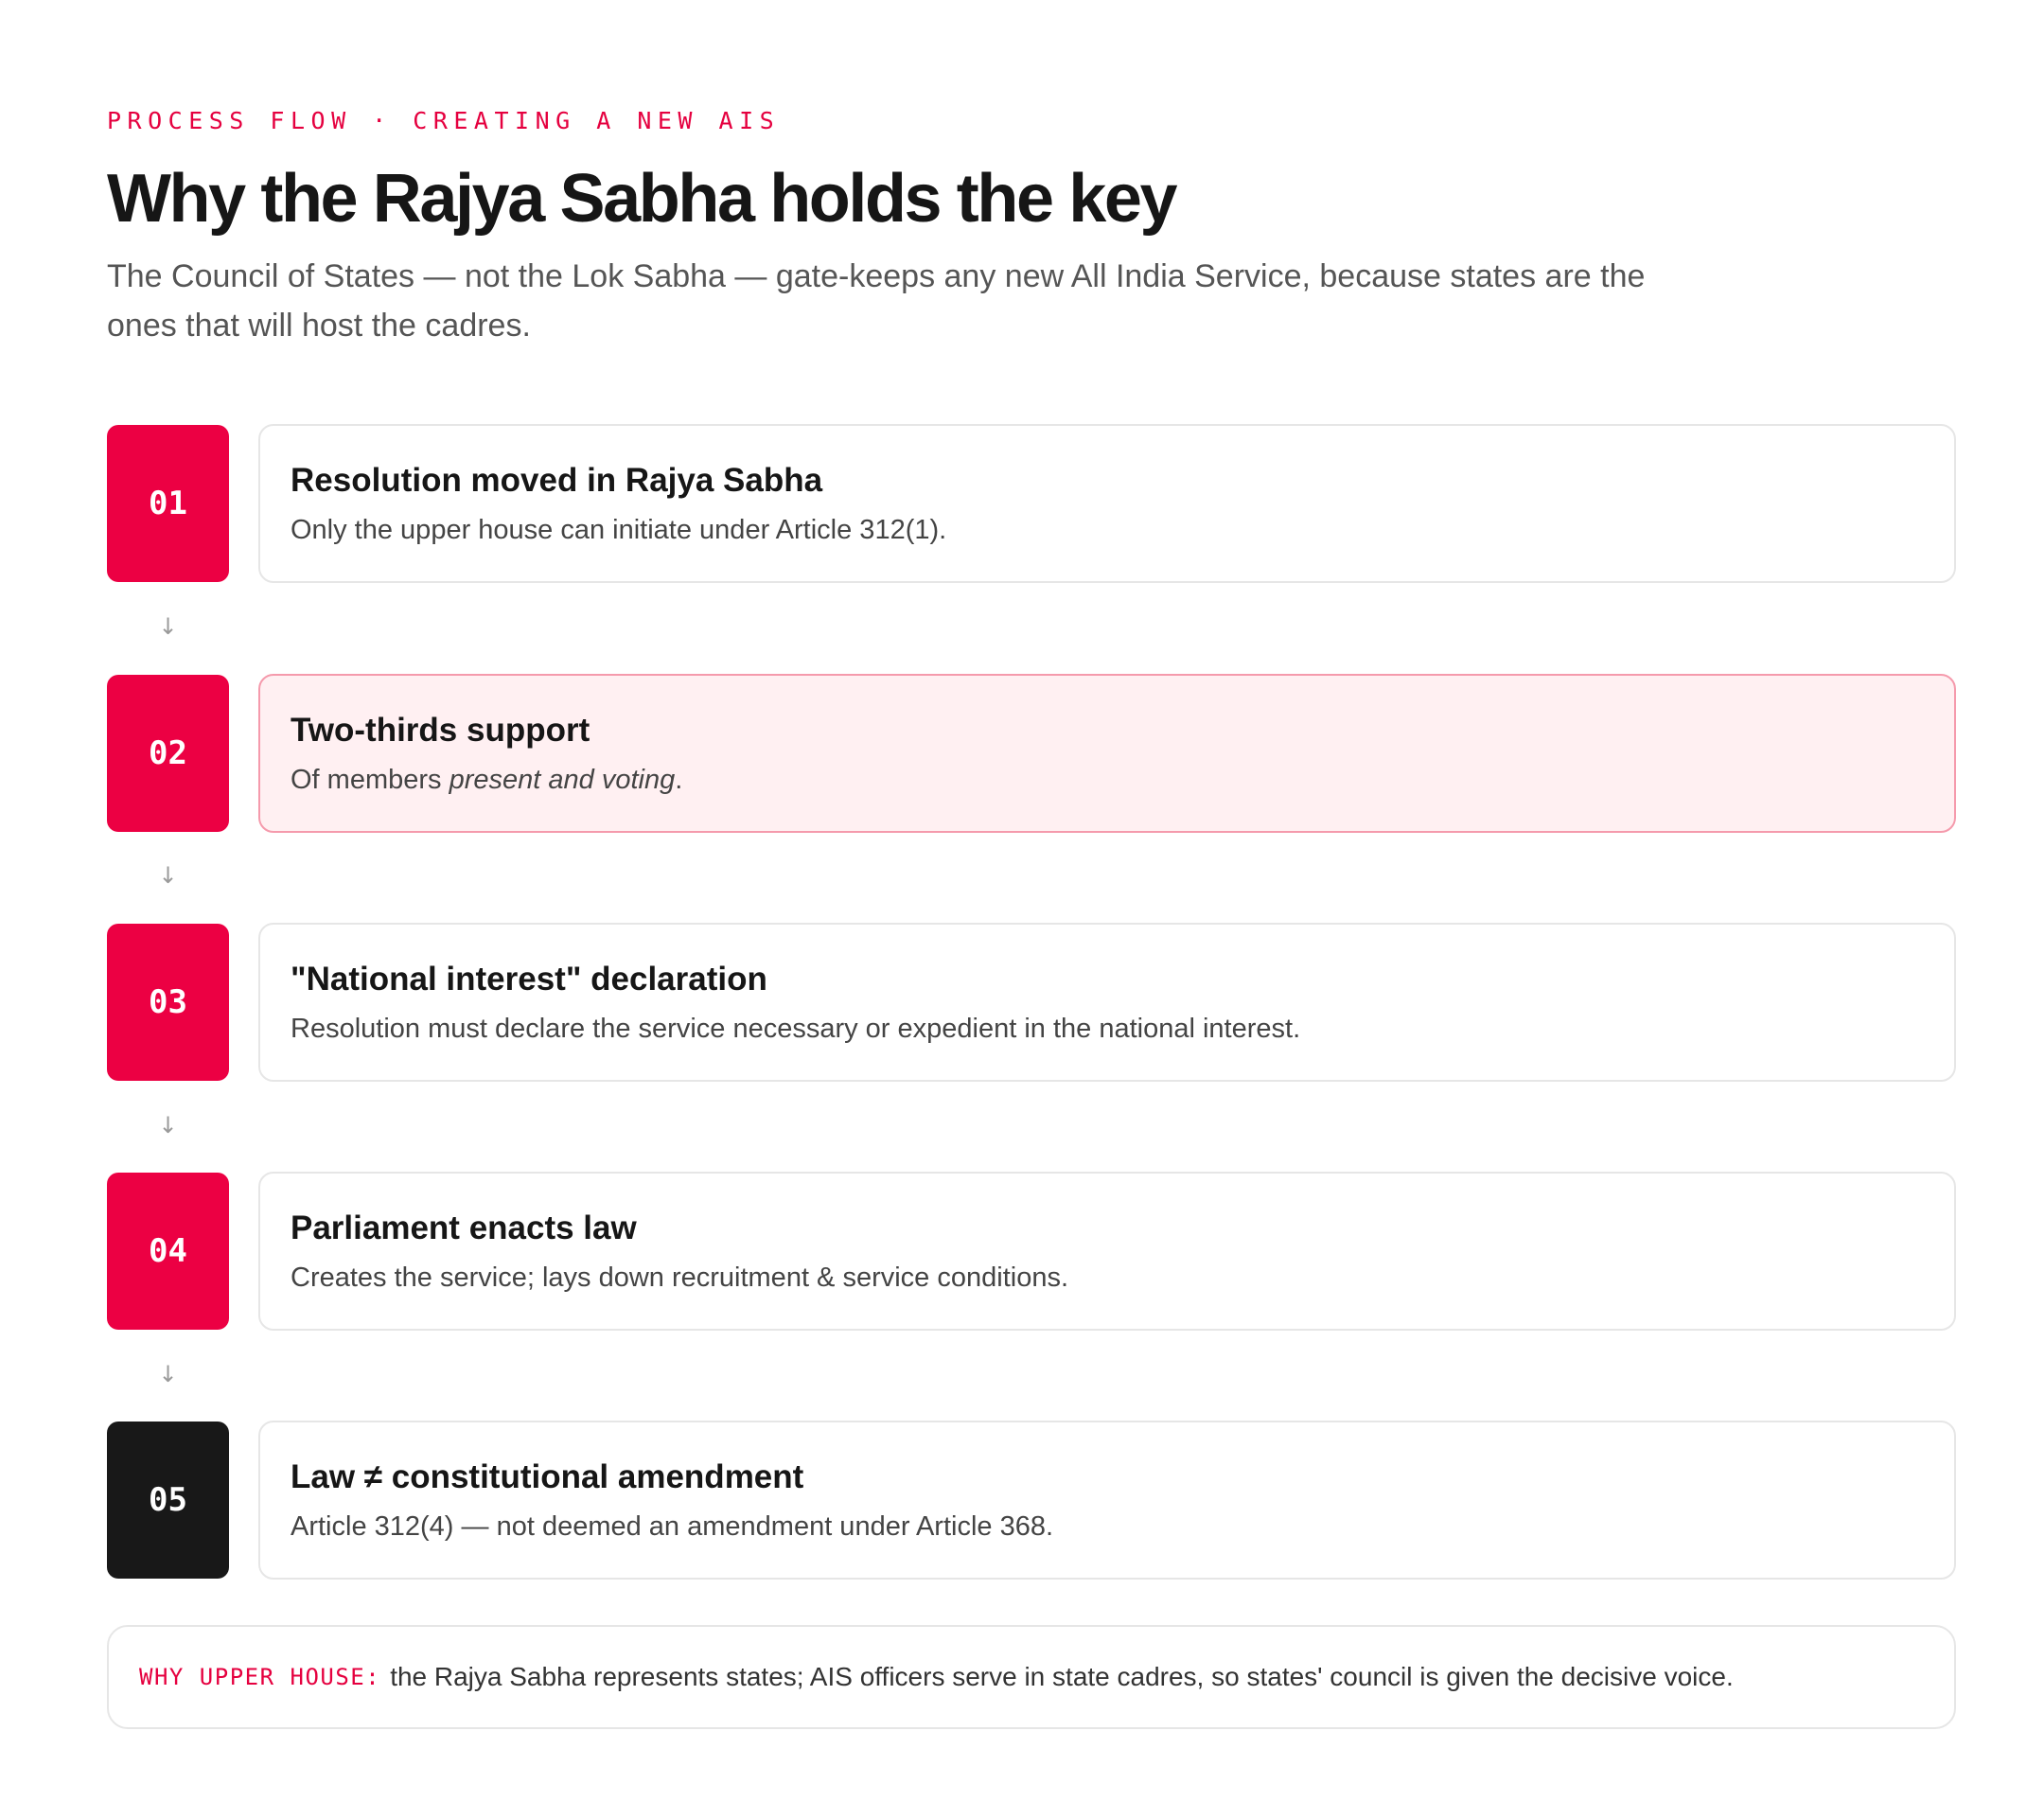 The height and width of the screenshot is (1819, 2044). I want to click on step-4-number-badge: 04, so click(168, 1251).